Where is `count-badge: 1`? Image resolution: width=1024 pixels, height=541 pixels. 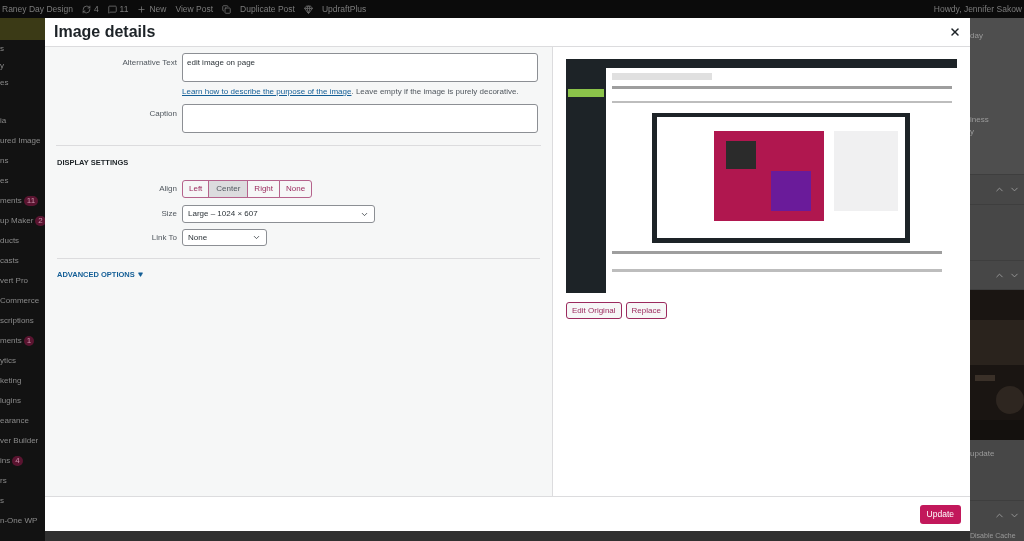
count-badge: 1 is located at coordinates (29, 341).